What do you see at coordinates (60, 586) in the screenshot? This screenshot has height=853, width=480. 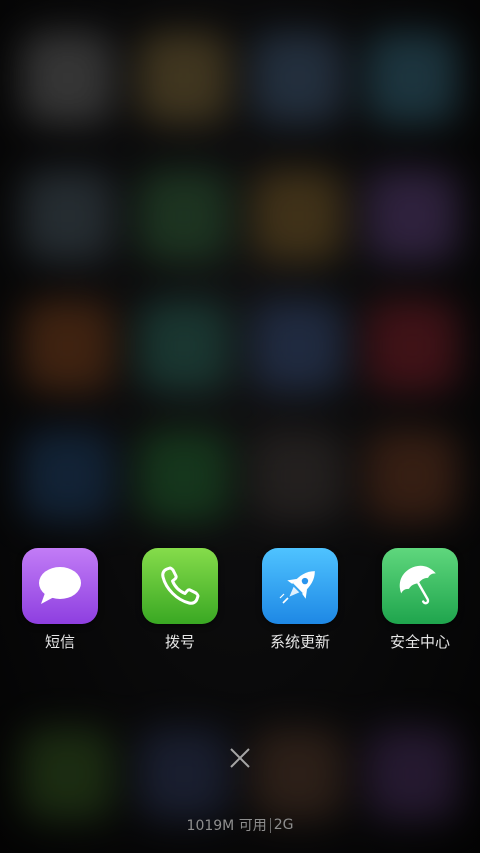 I see `message-bubble-icon` at bounding box center [60, 586].